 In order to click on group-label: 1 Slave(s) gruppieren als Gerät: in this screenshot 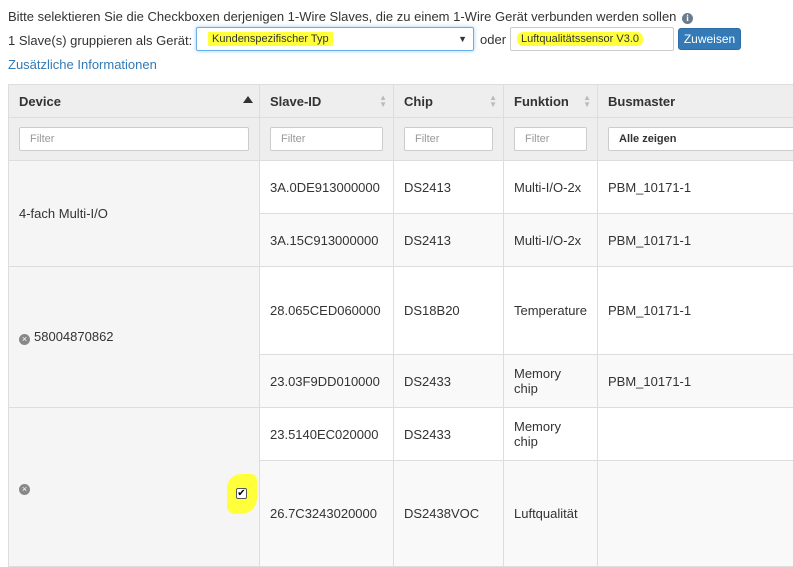, I will do `click(100, 40)`.